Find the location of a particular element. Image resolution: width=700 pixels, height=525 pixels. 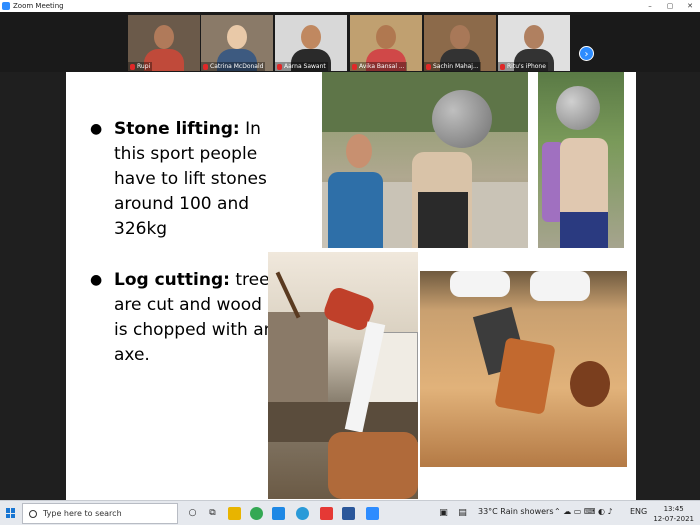

participant-namebar: Ritu's iPhone is located at coordinates (523, 66).